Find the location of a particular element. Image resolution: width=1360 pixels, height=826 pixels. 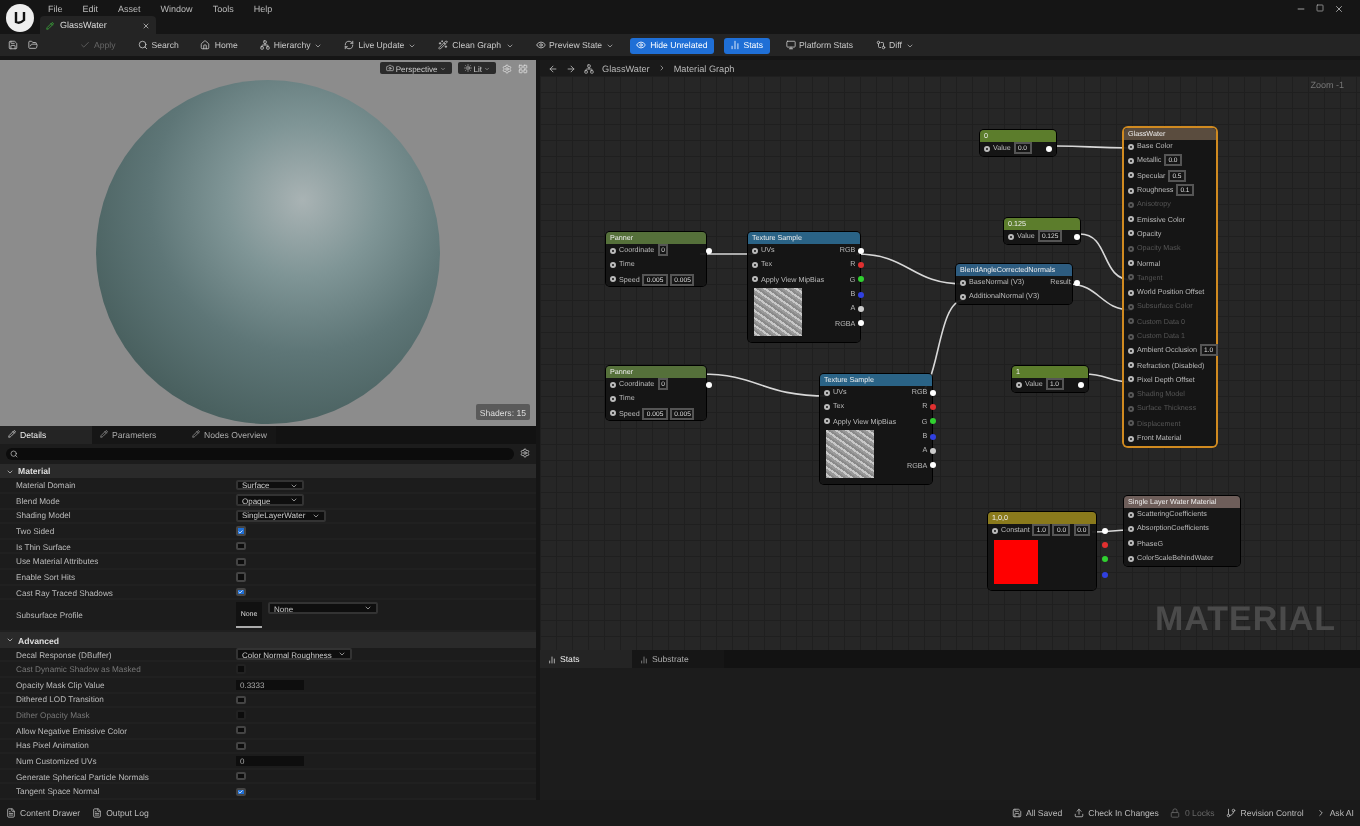

graph-icon is located at coordinates (589, 68).